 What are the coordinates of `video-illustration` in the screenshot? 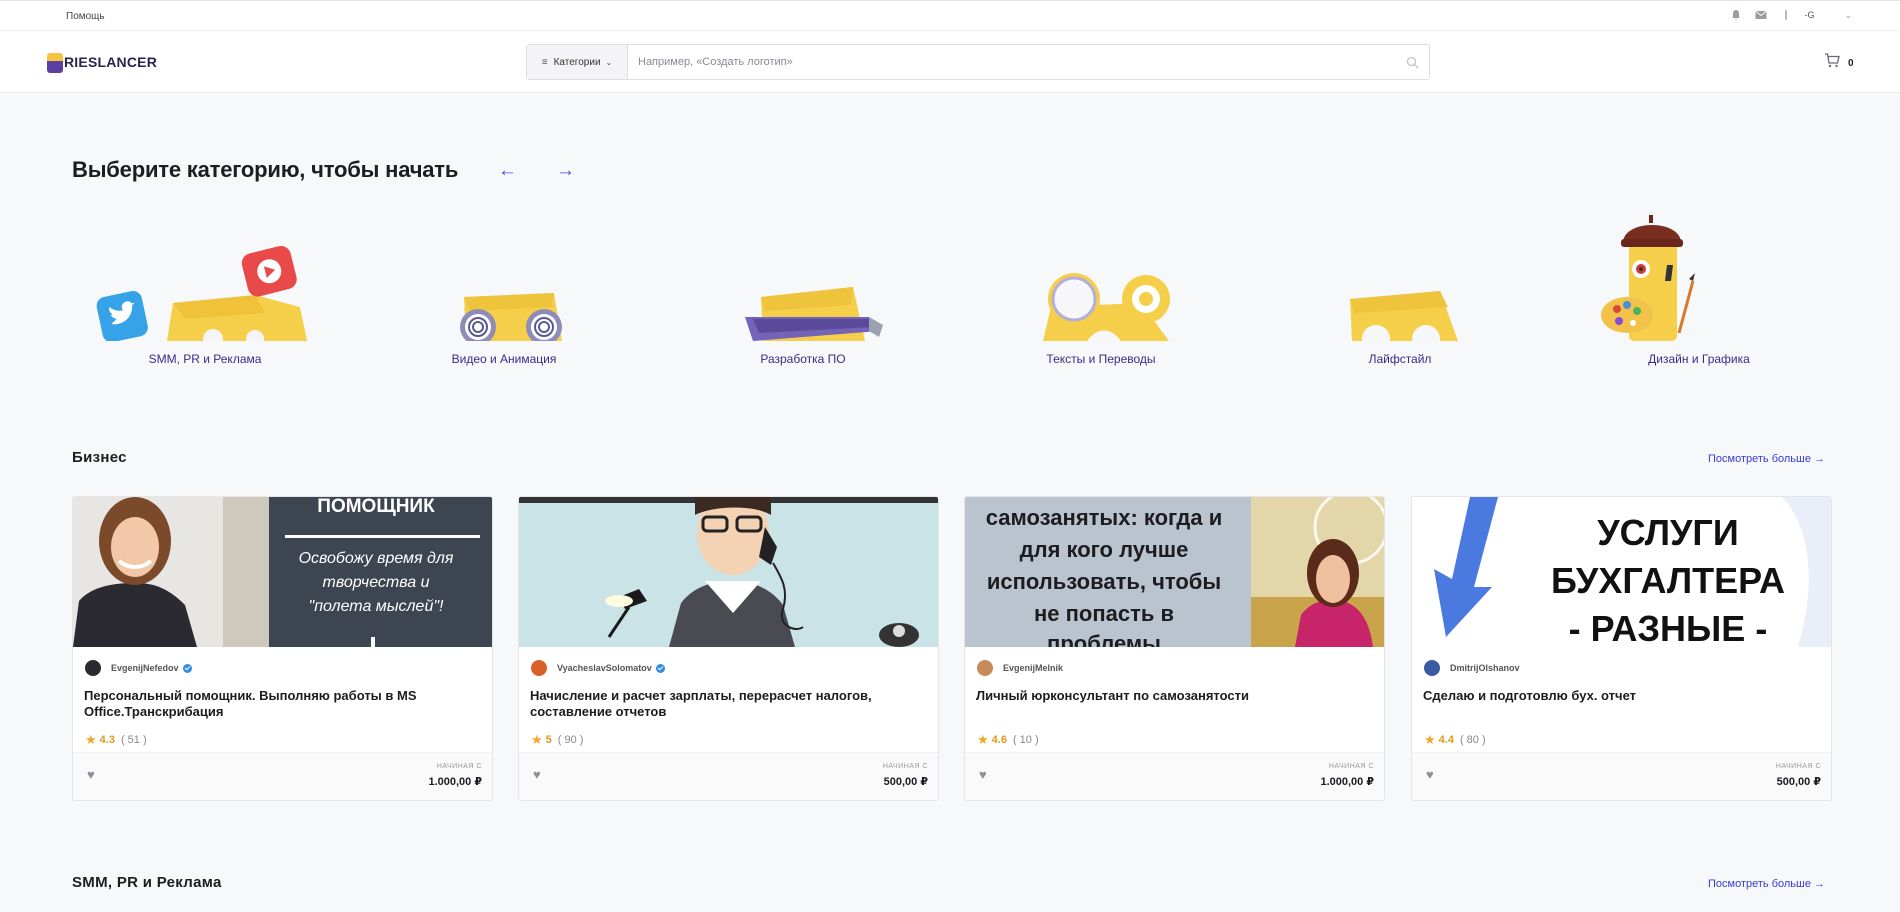 It's located at (511, 317).